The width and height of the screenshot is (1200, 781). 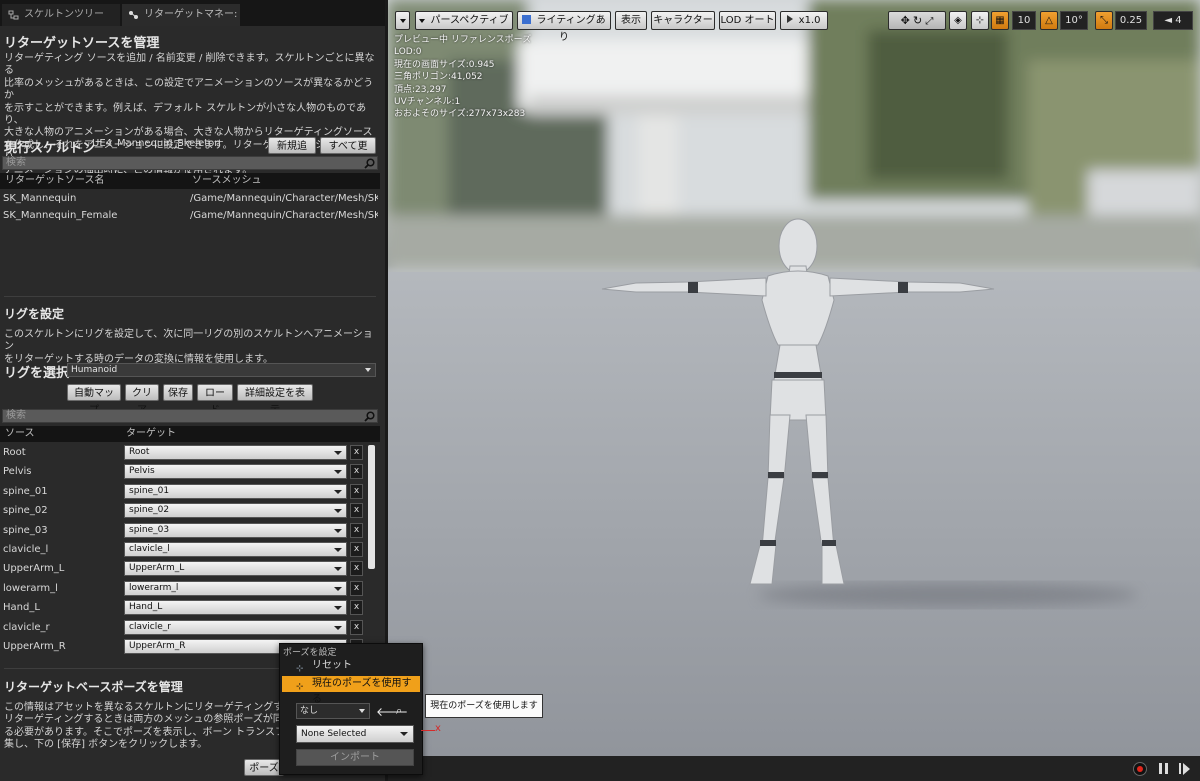 What do you see at coordinates (14, 452) in the screenshot?
I see `source-bone-name: Root` at bounding box center [14, 452].